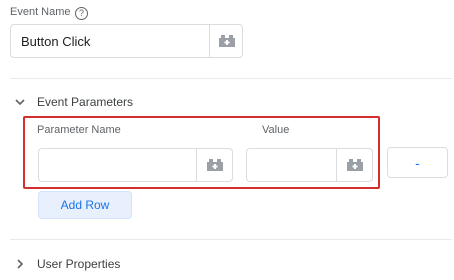 Image resolution: width=454 pixels, height=280 pixels. I want to click on add-row-button: Add Row, so click(85, 205).